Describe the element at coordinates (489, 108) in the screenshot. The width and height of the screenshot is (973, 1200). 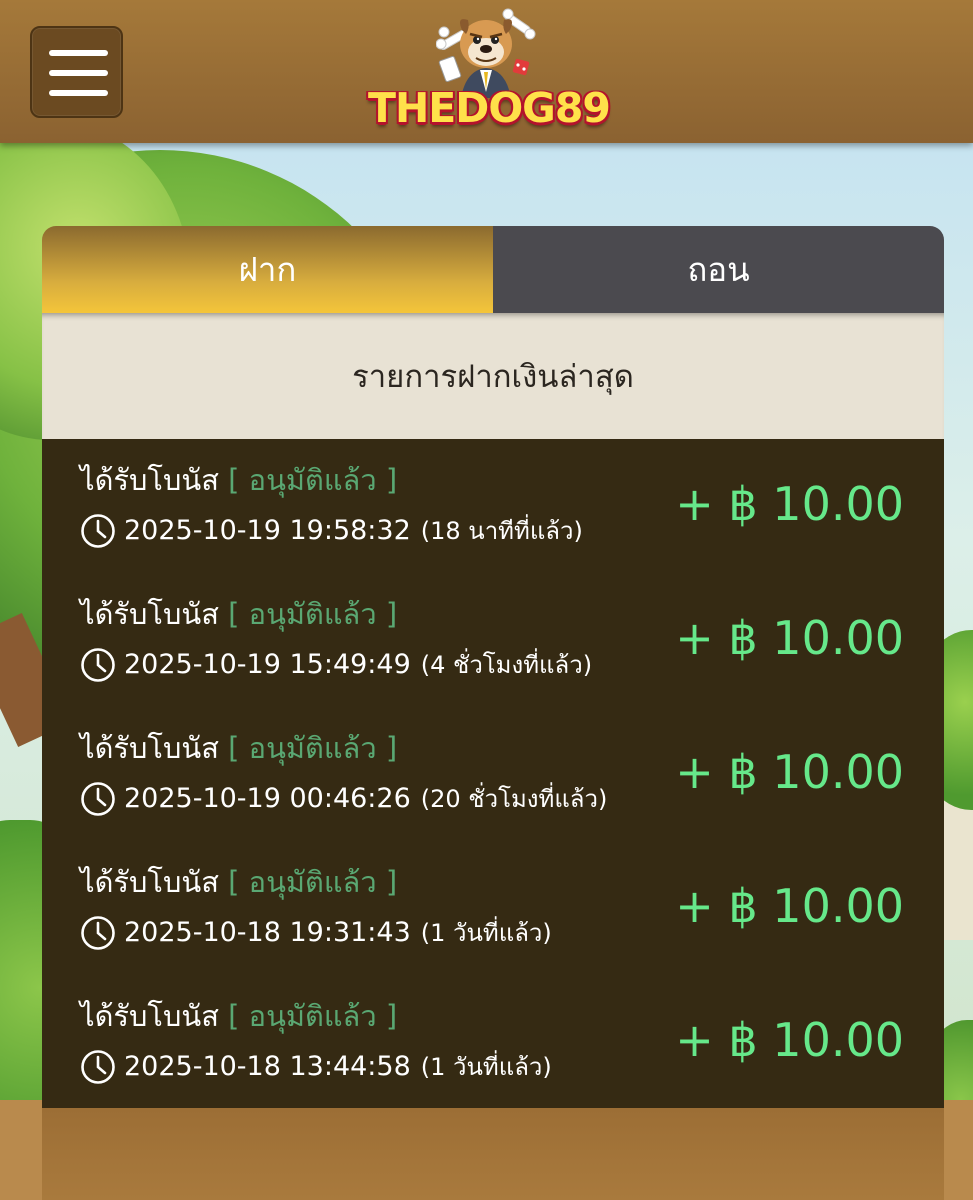
I see `logo-text: THEDOG89` at that location.